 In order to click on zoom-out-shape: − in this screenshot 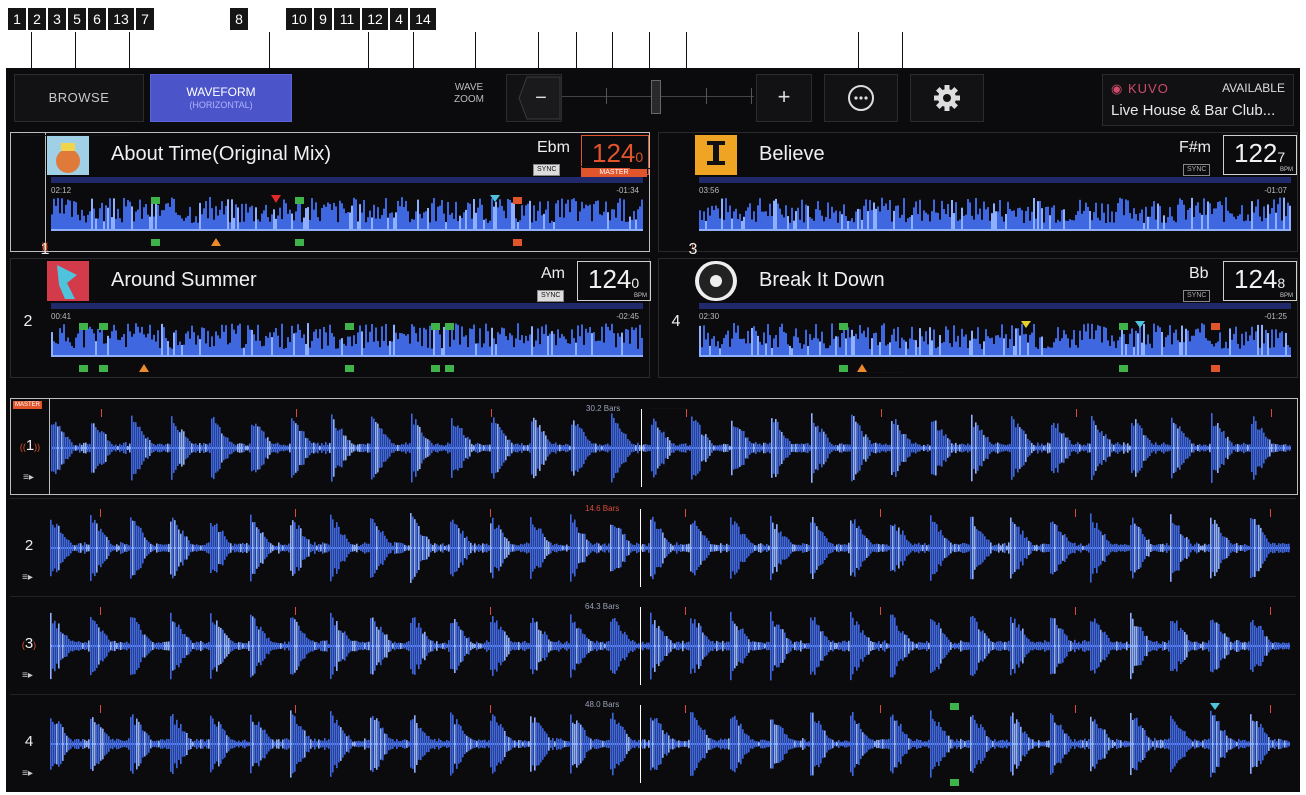, I will do `click(539, 98)`.